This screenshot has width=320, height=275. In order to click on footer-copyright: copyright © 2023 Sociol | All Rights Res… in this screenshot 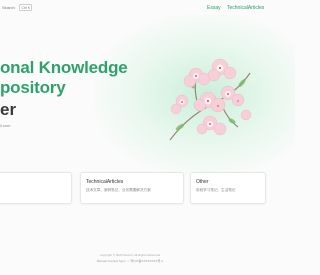, I will do `click(130, 255)`.